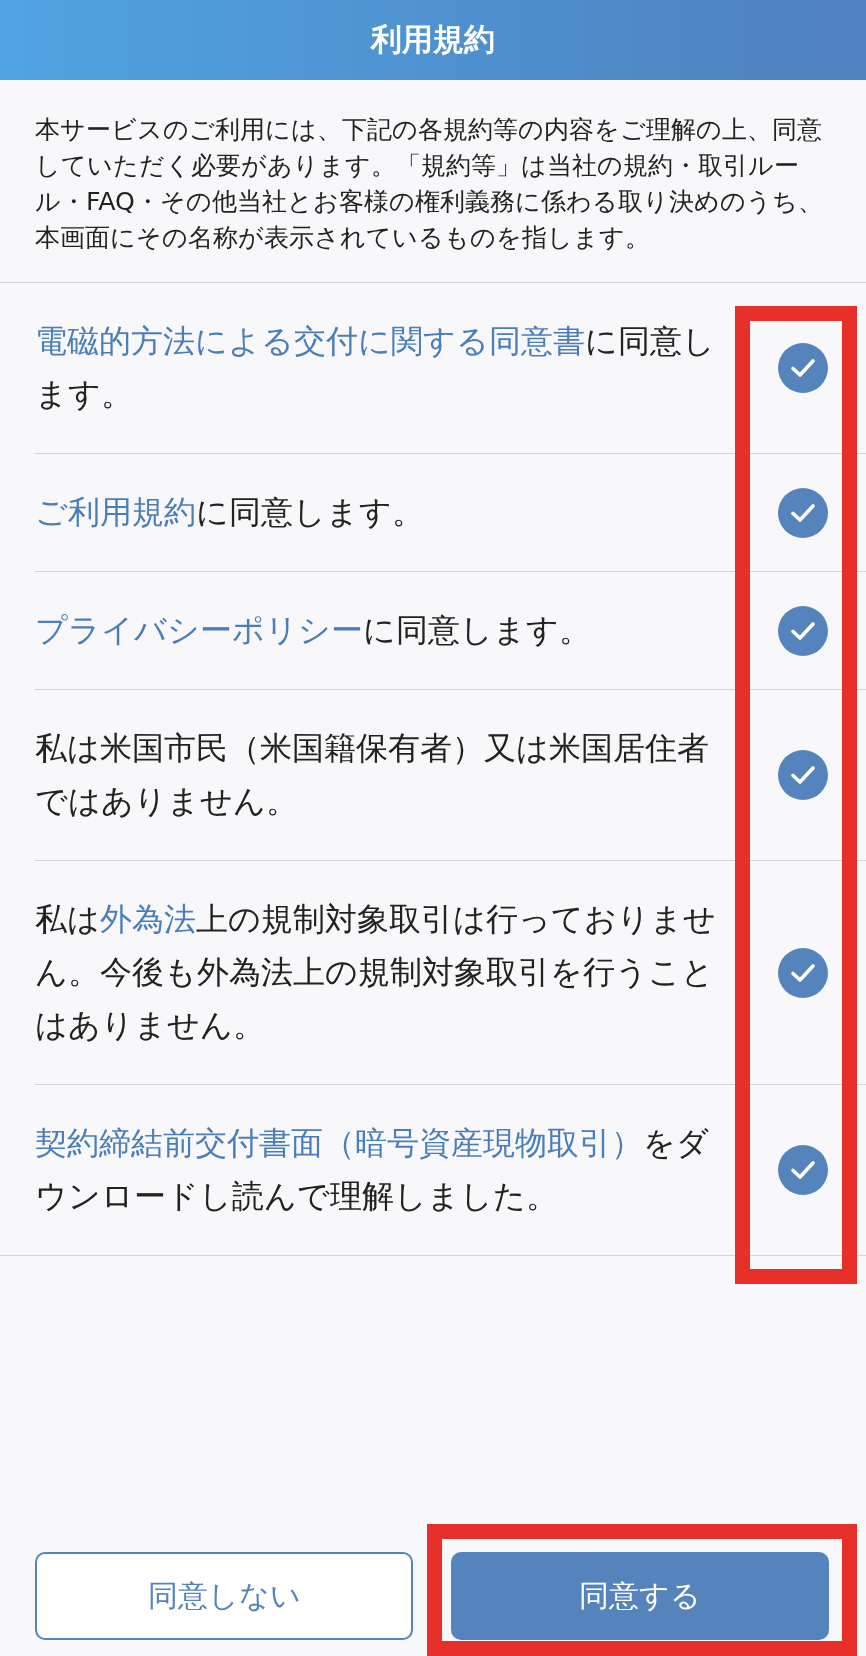 This screenshot has height=1656, width=866. Describe the element at coordinates (375, 368) in the screenshot. I see `agreement-text: 電磁的方法による交付に関する同意書に同意します。` at that location.